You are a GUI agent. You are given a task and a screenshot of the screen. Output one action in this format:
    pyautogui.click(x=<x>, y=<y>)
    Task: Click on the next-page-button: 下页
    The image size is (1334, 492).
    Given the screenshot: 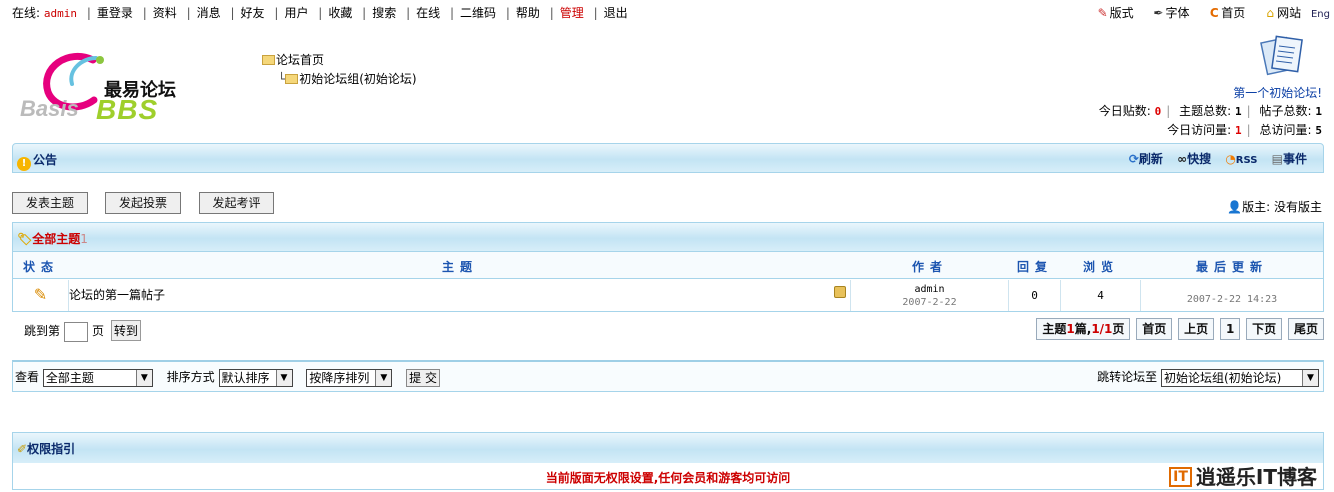 What is the action you would take?
    pyautogui.click(x=1264, y=329)
    